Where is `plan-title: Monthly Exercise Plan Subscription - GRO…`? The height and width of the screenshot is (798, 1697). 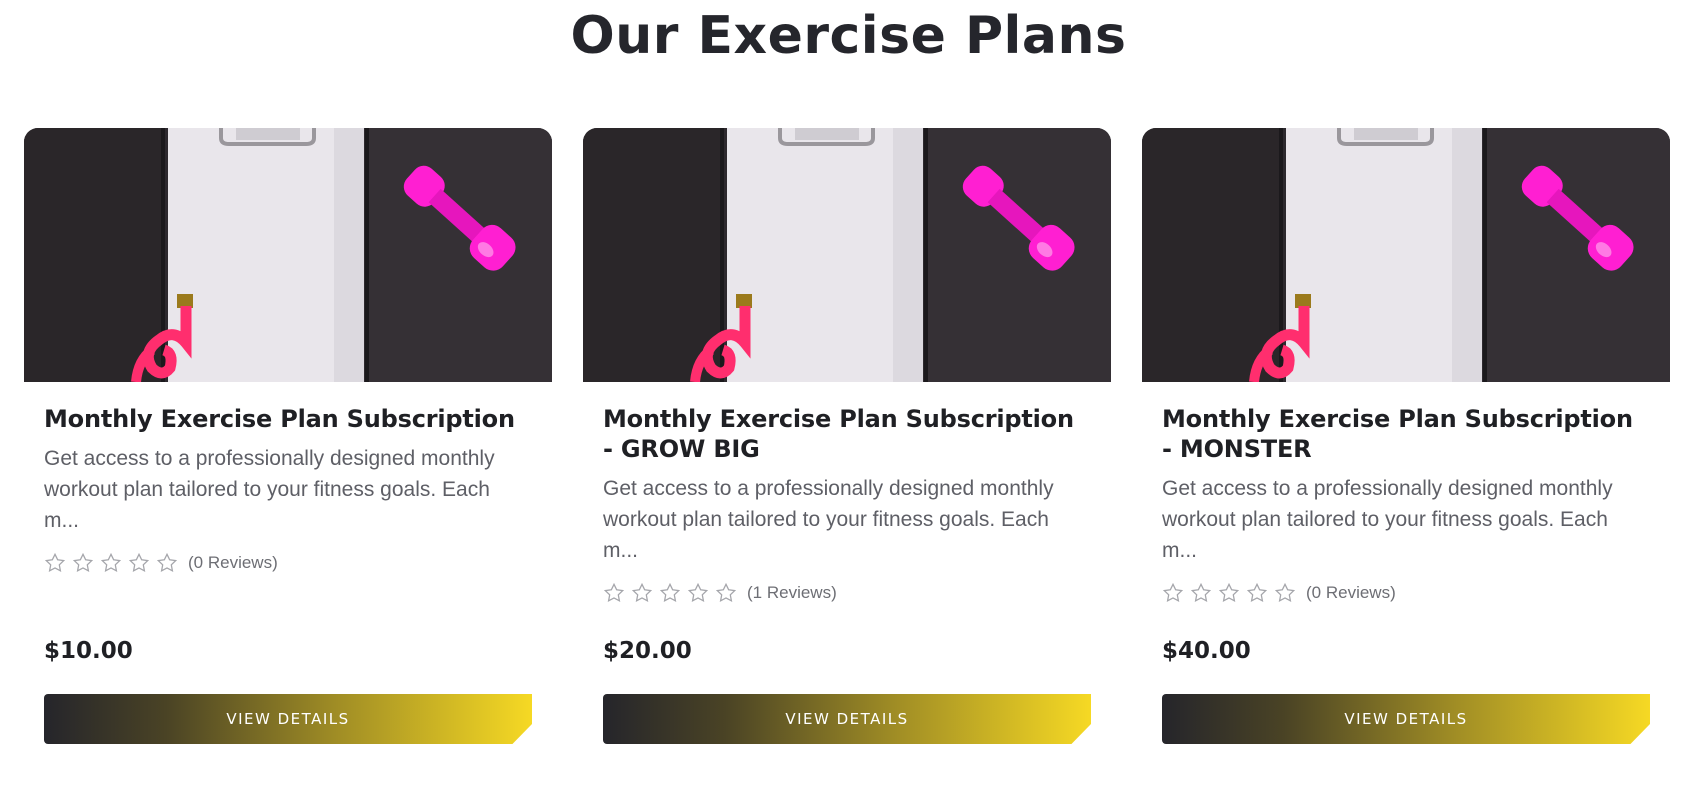
plan-title: Monthly Exercise Plan Subscription - GRO… is located at coordinates (847, 434).